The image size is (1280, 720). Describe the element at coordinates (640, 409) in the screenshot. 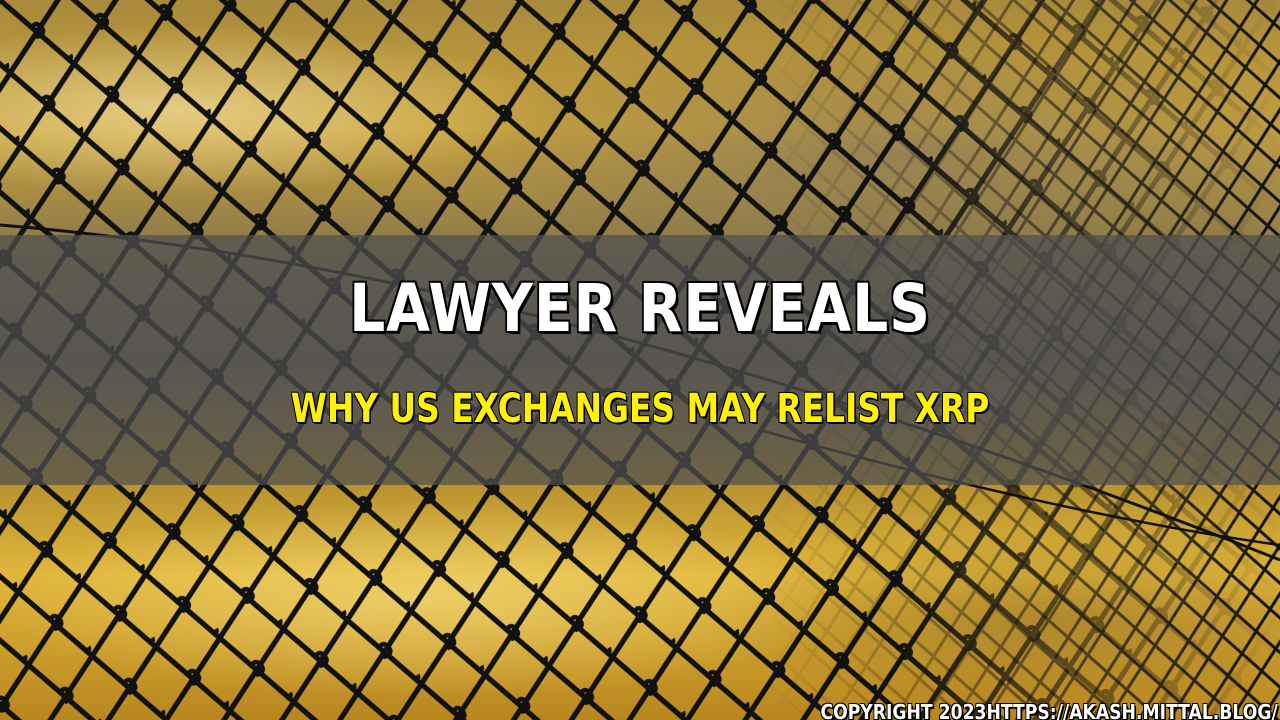

I see `subheadline-text: WHY US EXCHANGES MAY RELIST XRP` at that location.